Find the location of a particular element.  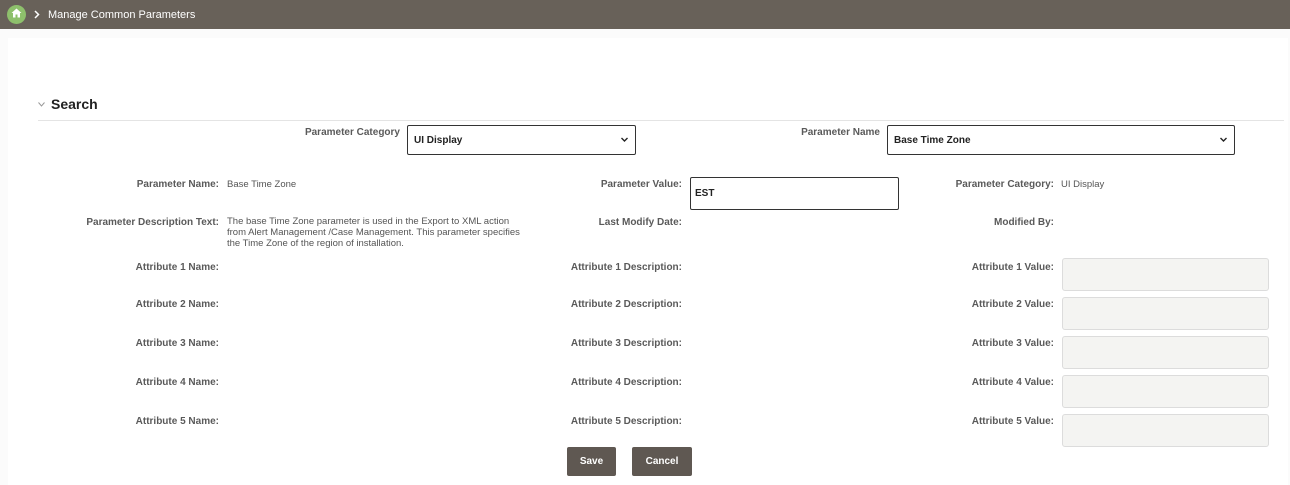

parameter-category-selected: UI Display is located at coordinates (438, 140).